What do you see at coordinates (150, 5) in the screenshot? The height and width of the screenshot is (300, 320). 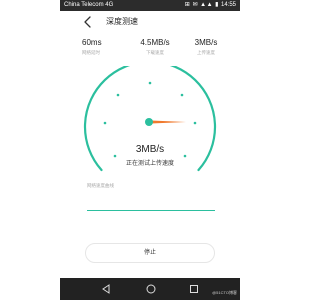 I see `status-bar: China Telecom 4G ⊞ ✉ ▲▲ ▮ 14:55` at bounding box center [150, 5].